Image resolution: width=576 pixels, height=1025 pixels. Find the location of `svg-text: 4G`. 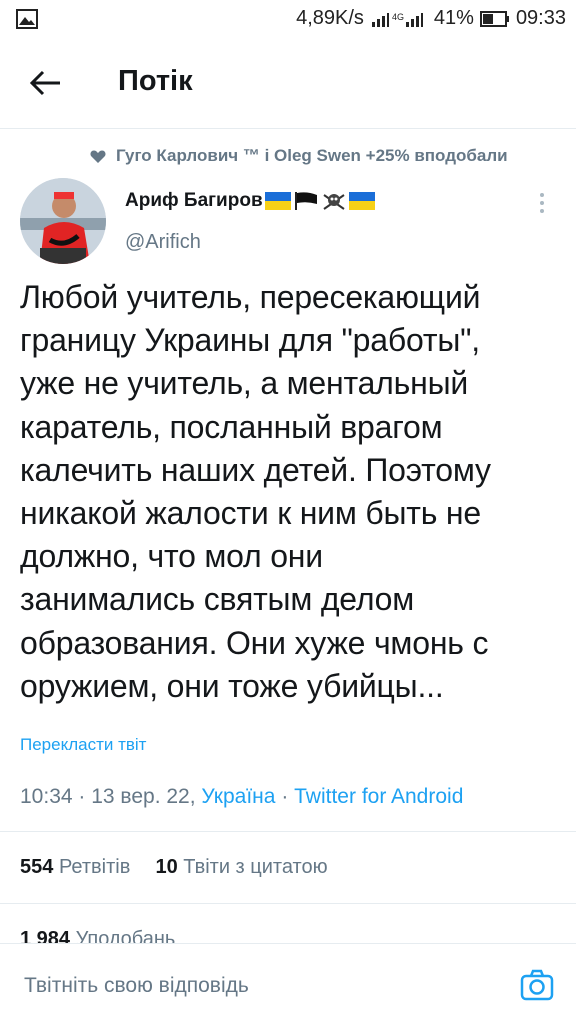

svg-text: 4G is located at coordinates (398, 17).